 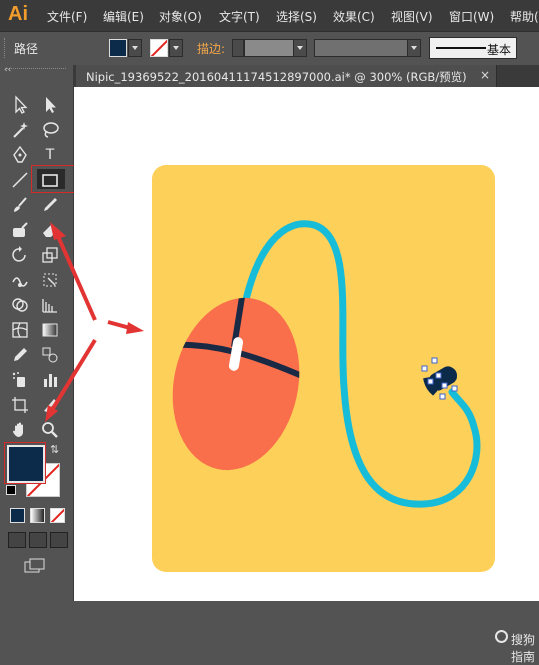 What do you see at coordinates (50, 105) in the screenshot?
I see `direct-selection-tool-icon` at bounding box center [50, 105].